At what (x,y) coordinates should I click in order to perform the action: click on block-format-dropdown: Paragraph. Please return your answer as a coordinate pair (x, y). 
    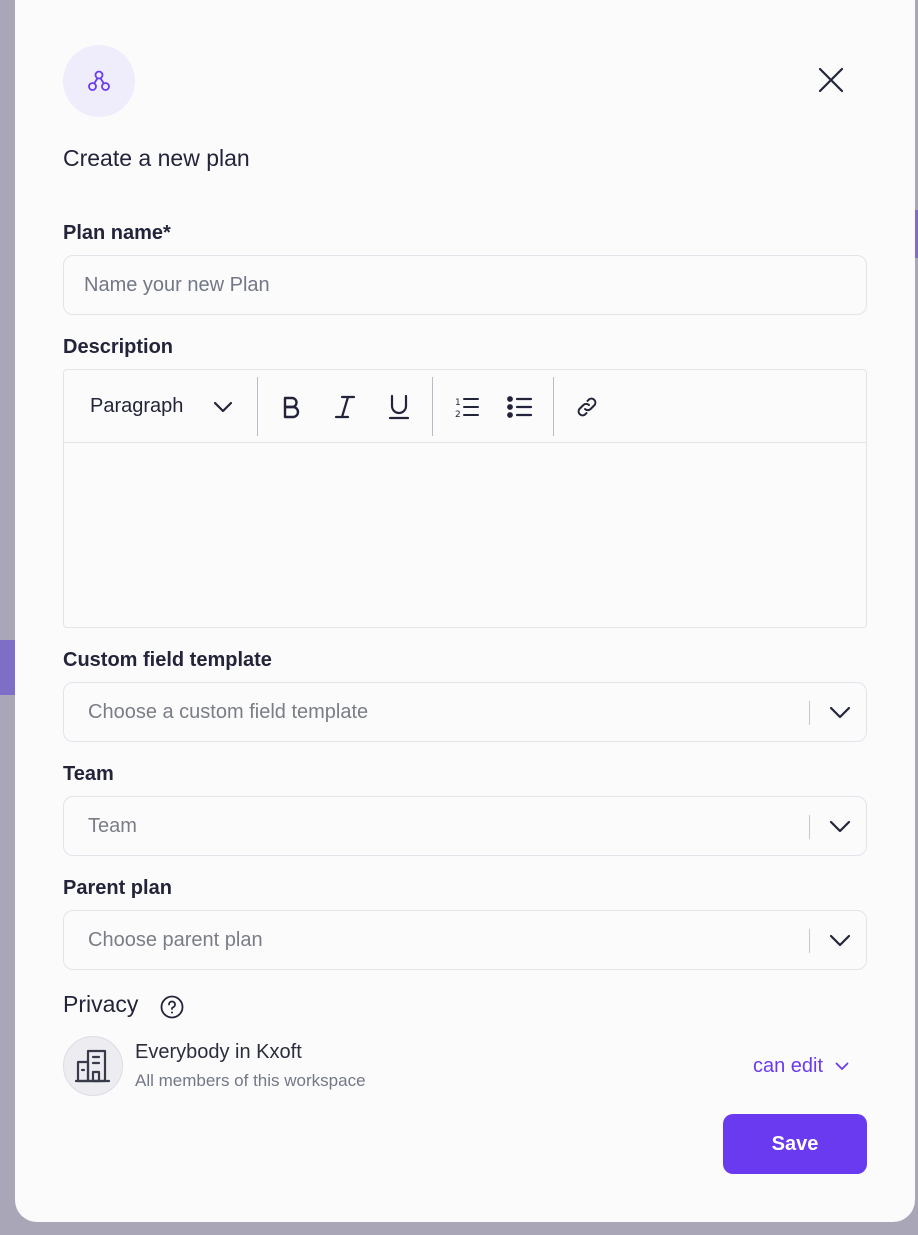
    Looking at the image, I should click on (165, 406).